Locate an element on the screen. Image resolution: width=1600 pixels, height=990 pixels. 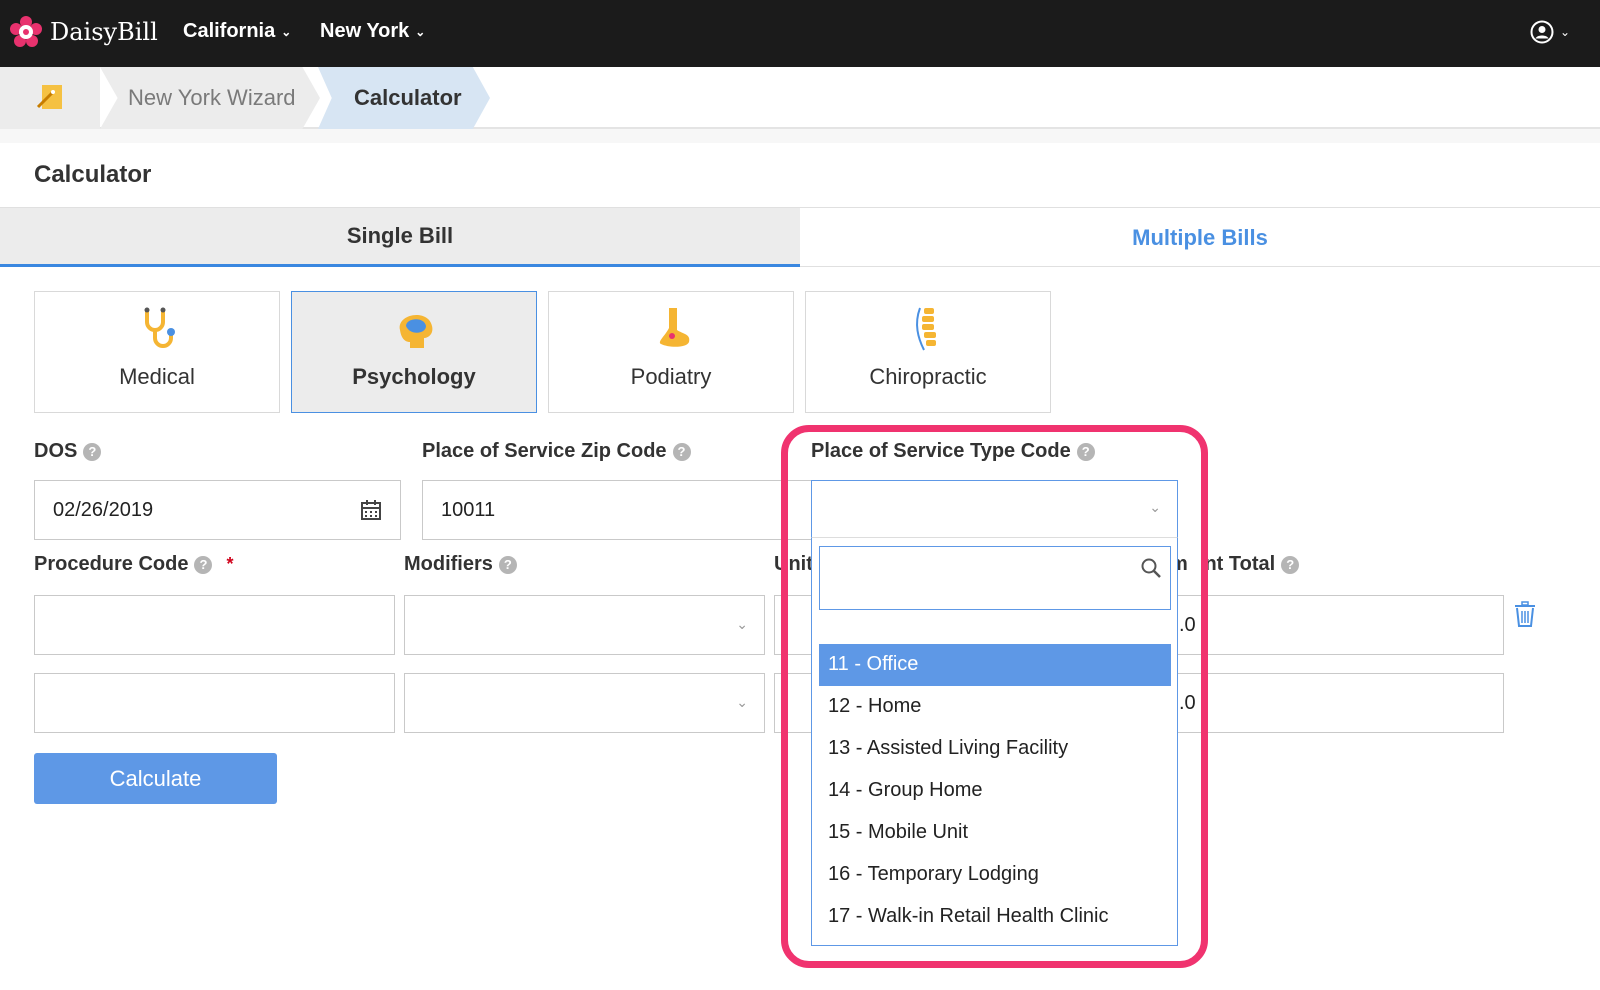
dos-value: 02/26/2019 is located at coordinates (103, 510).